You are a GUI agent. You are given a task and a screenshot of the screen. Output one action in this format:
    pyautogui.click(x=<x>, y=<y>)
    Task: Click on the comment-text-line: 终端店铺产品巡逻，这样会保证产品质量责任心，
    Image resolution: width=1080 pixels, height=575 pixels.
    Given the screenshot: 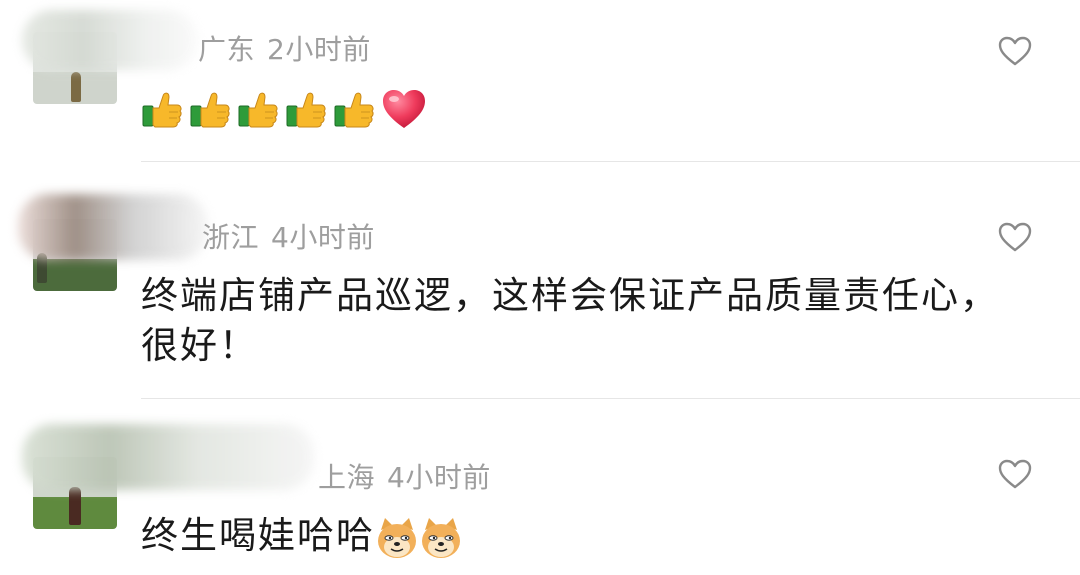 What is the action you would take?
    pyautogui.click(x=570, y=295)
    